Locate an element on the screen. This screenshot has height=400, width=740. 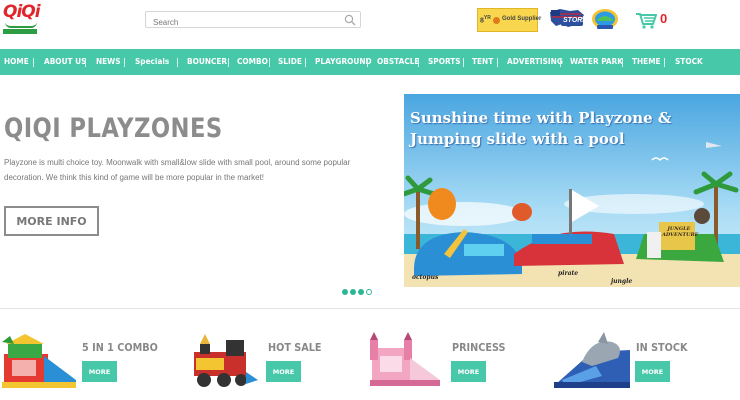
banner-label-jungle: jungle is located at coordinates (622, 281).